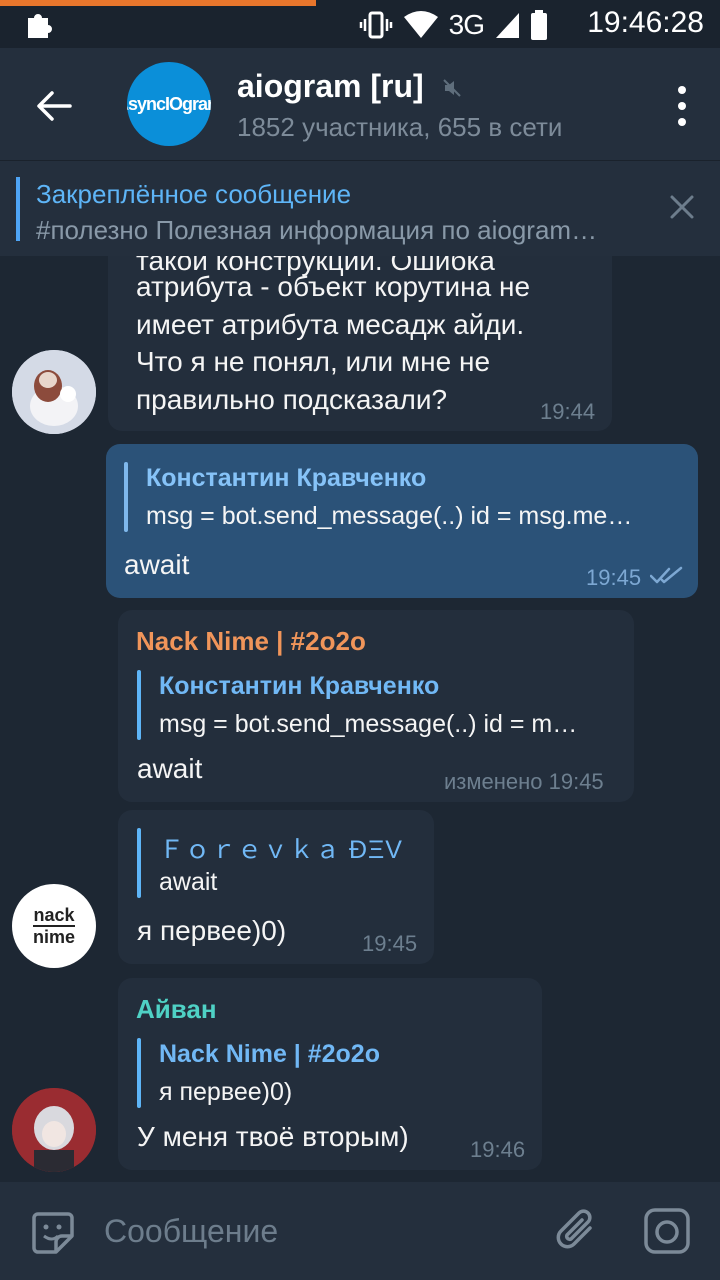 The width and height of the screenshot is (720, 1280). What do you see at coordinates (666, 575) in the screenshot?
I see `double-check-icon` at bounding box center [666, 575].